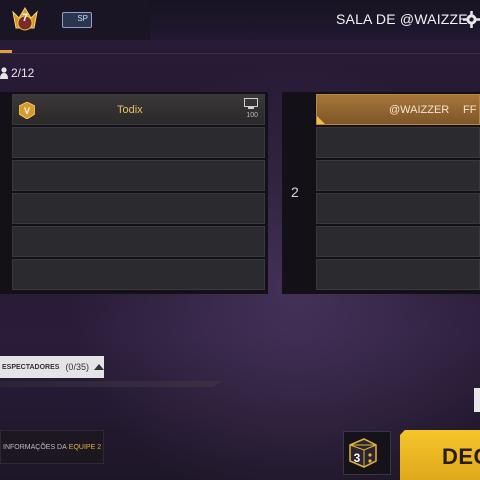 The image size is (480, 480). I want to click on side-panel-edge, so click(477, 400).